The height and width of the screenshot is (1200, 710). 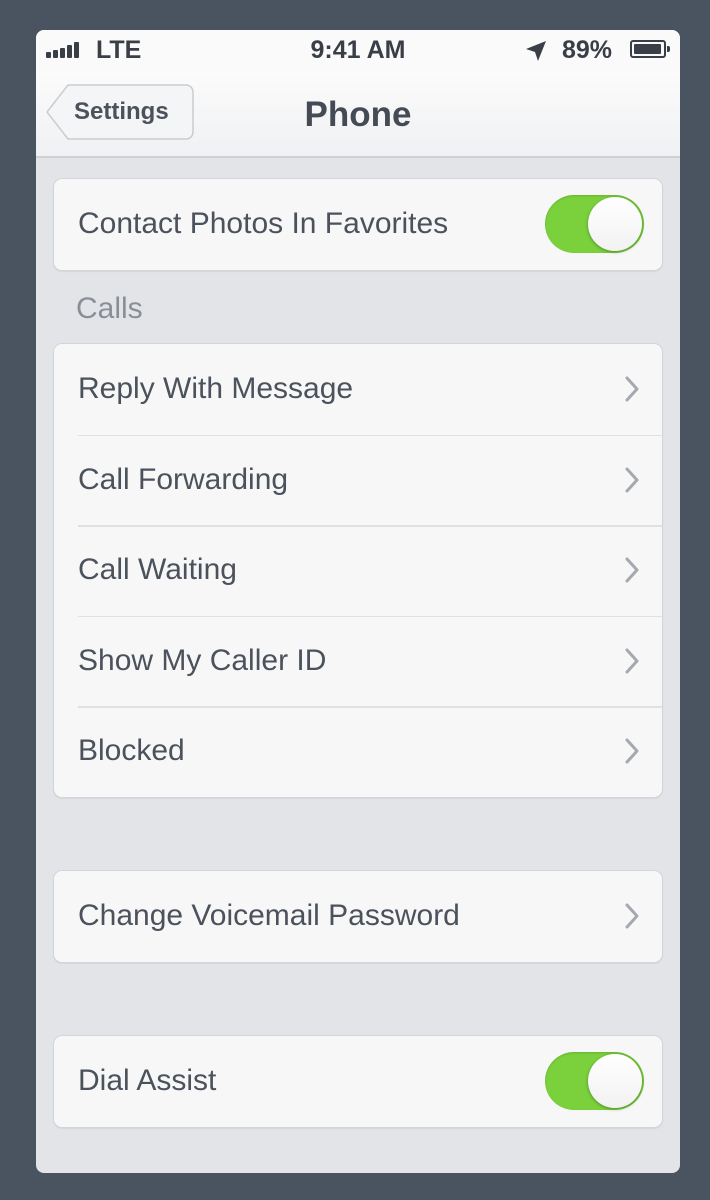 What do you see at coordinates (109, 308) in the screenshot?
I see `calls-section-header: Calls` at bounding box center [109, 308].